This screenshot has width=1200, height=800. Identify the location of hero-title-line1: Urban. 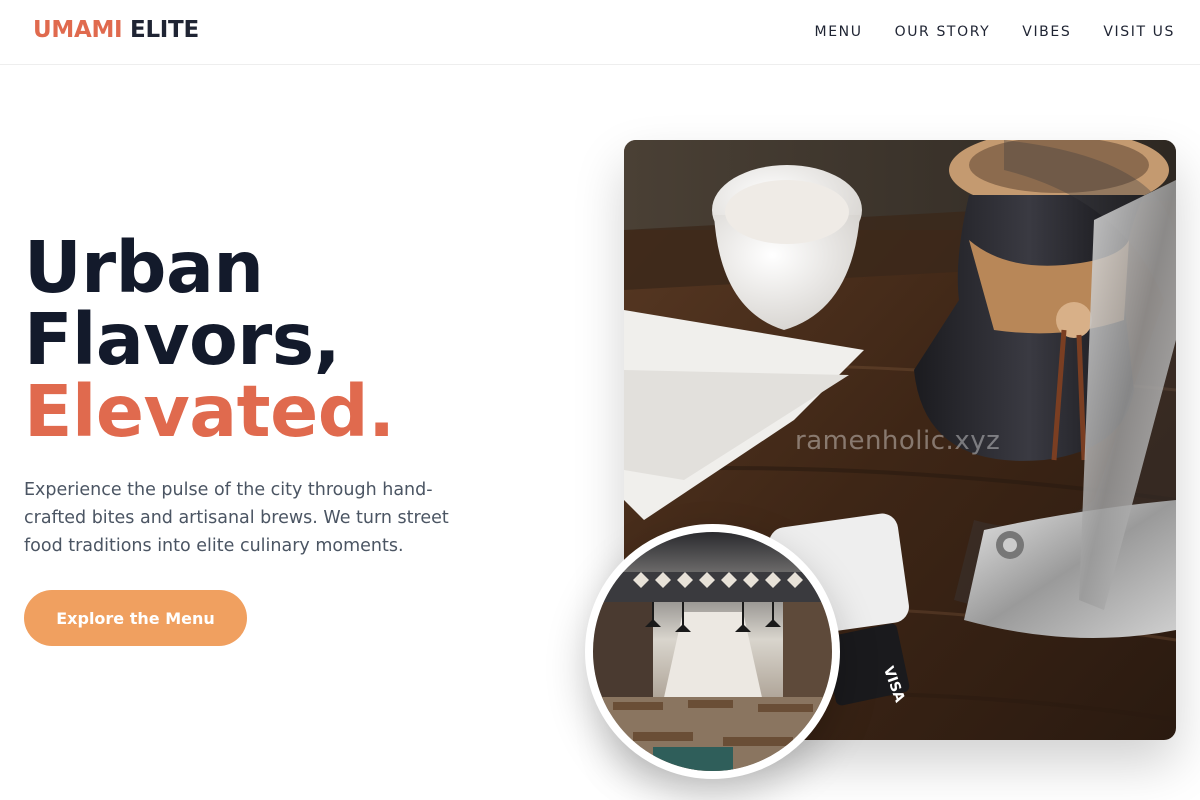
(144, 267).